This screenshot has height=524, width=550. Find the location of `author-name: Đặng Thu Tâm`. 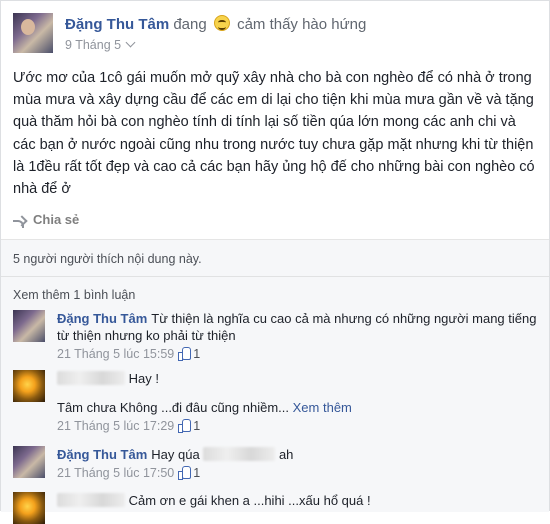

author-name: Đặng Thu Tâm is located at coordinates (117, 24).